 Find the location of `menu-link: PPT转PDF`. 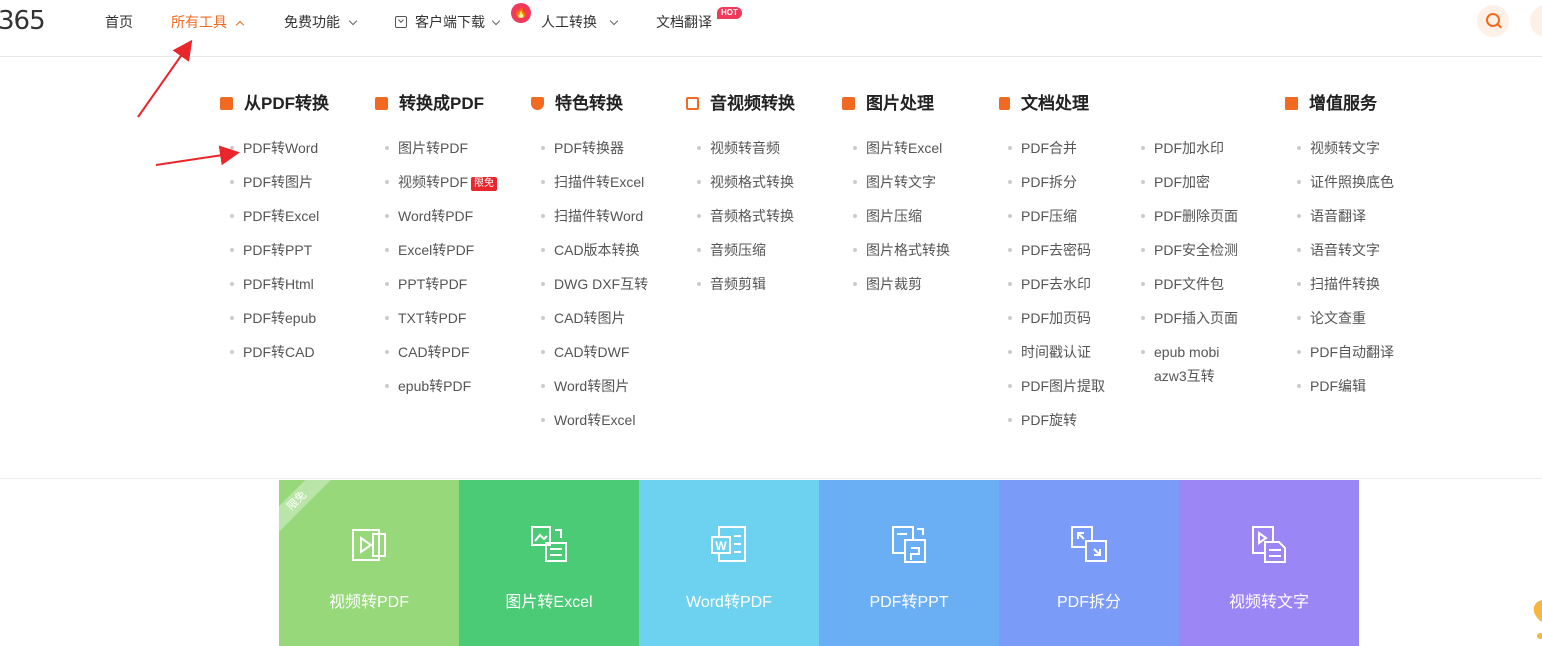

menu-link: PPT转PDF is located at coordinates (441, 291).